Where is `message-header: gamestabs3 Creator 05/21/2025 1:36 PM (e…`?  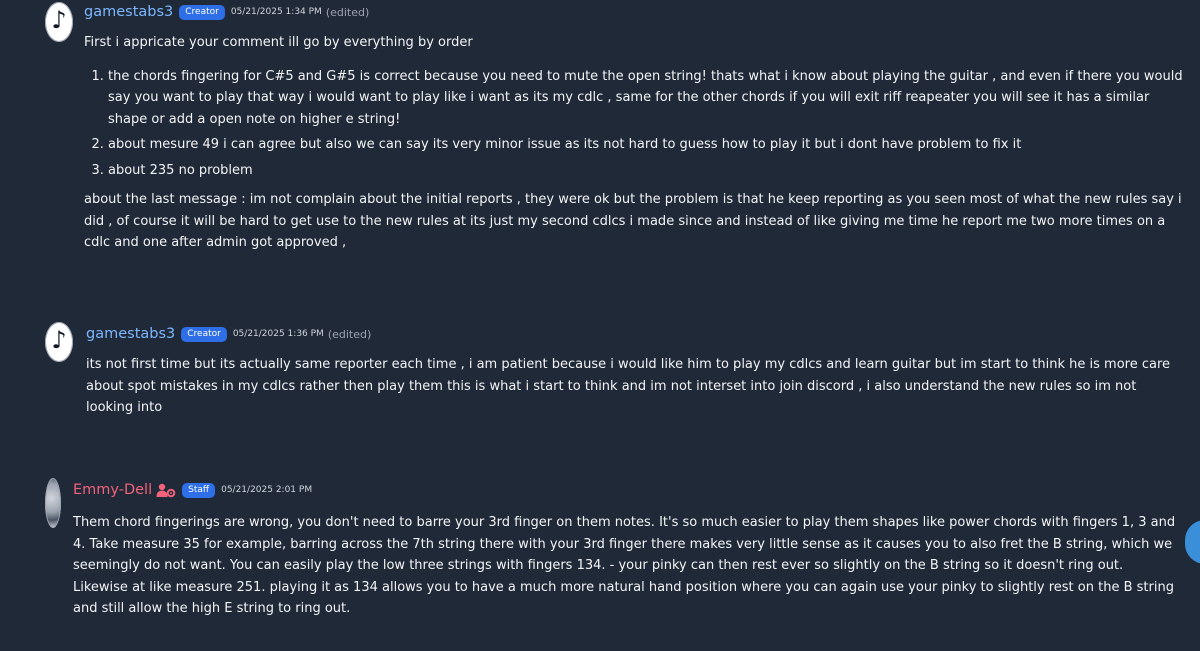 message-header: gamestabs3 Creator 05/21/2025 1:36 PM (e… is located at coordinates (228, 334).